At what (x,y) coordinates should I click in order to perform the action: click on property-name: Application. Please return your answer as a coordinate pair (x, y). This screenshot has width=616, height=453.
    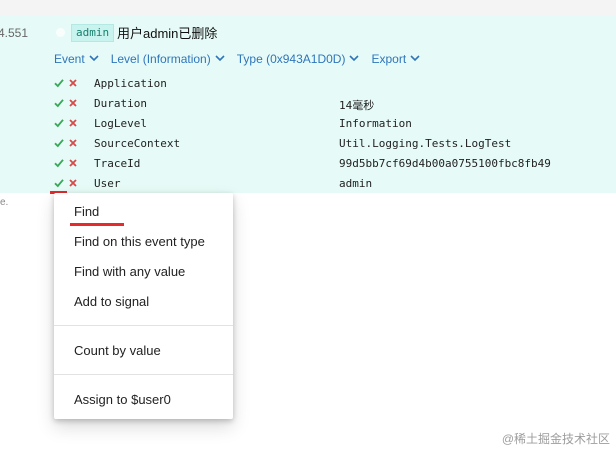
    Looking at the image, I should click on (130, 83).